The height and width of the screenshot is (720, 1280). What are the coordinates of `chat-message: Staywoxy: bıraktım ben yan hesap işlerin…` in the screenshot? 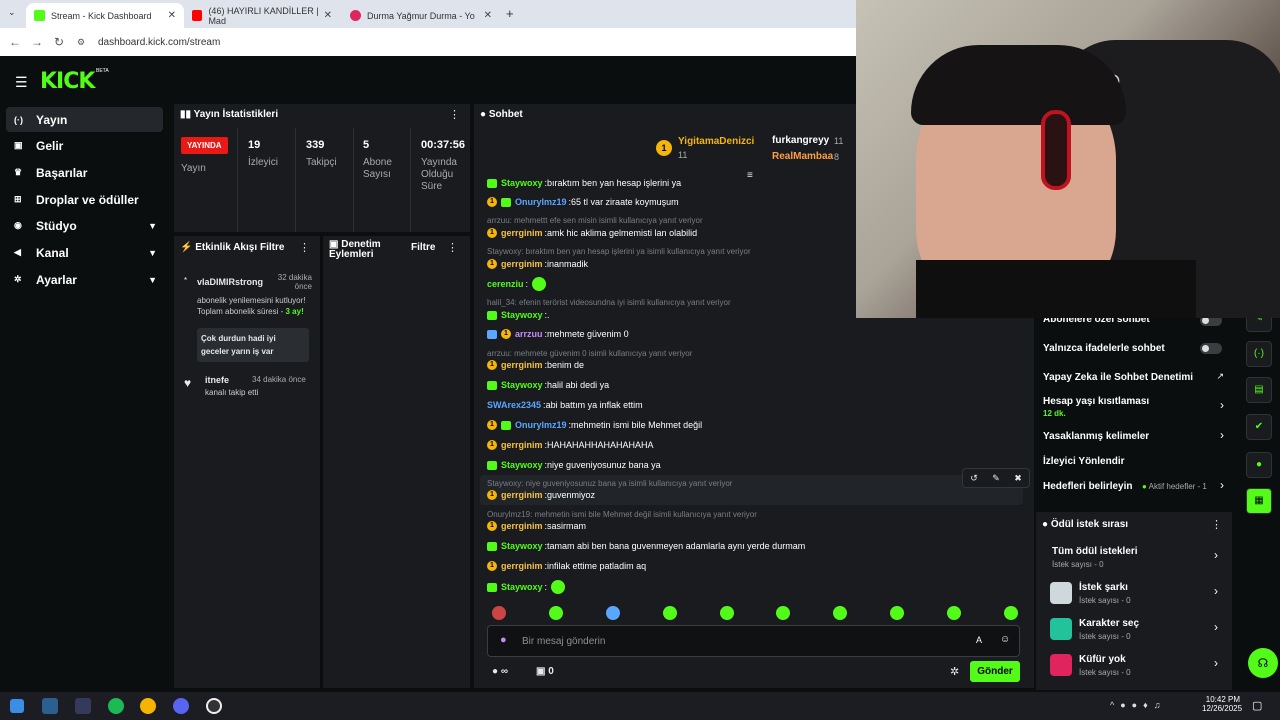 It's located at (584, 183).